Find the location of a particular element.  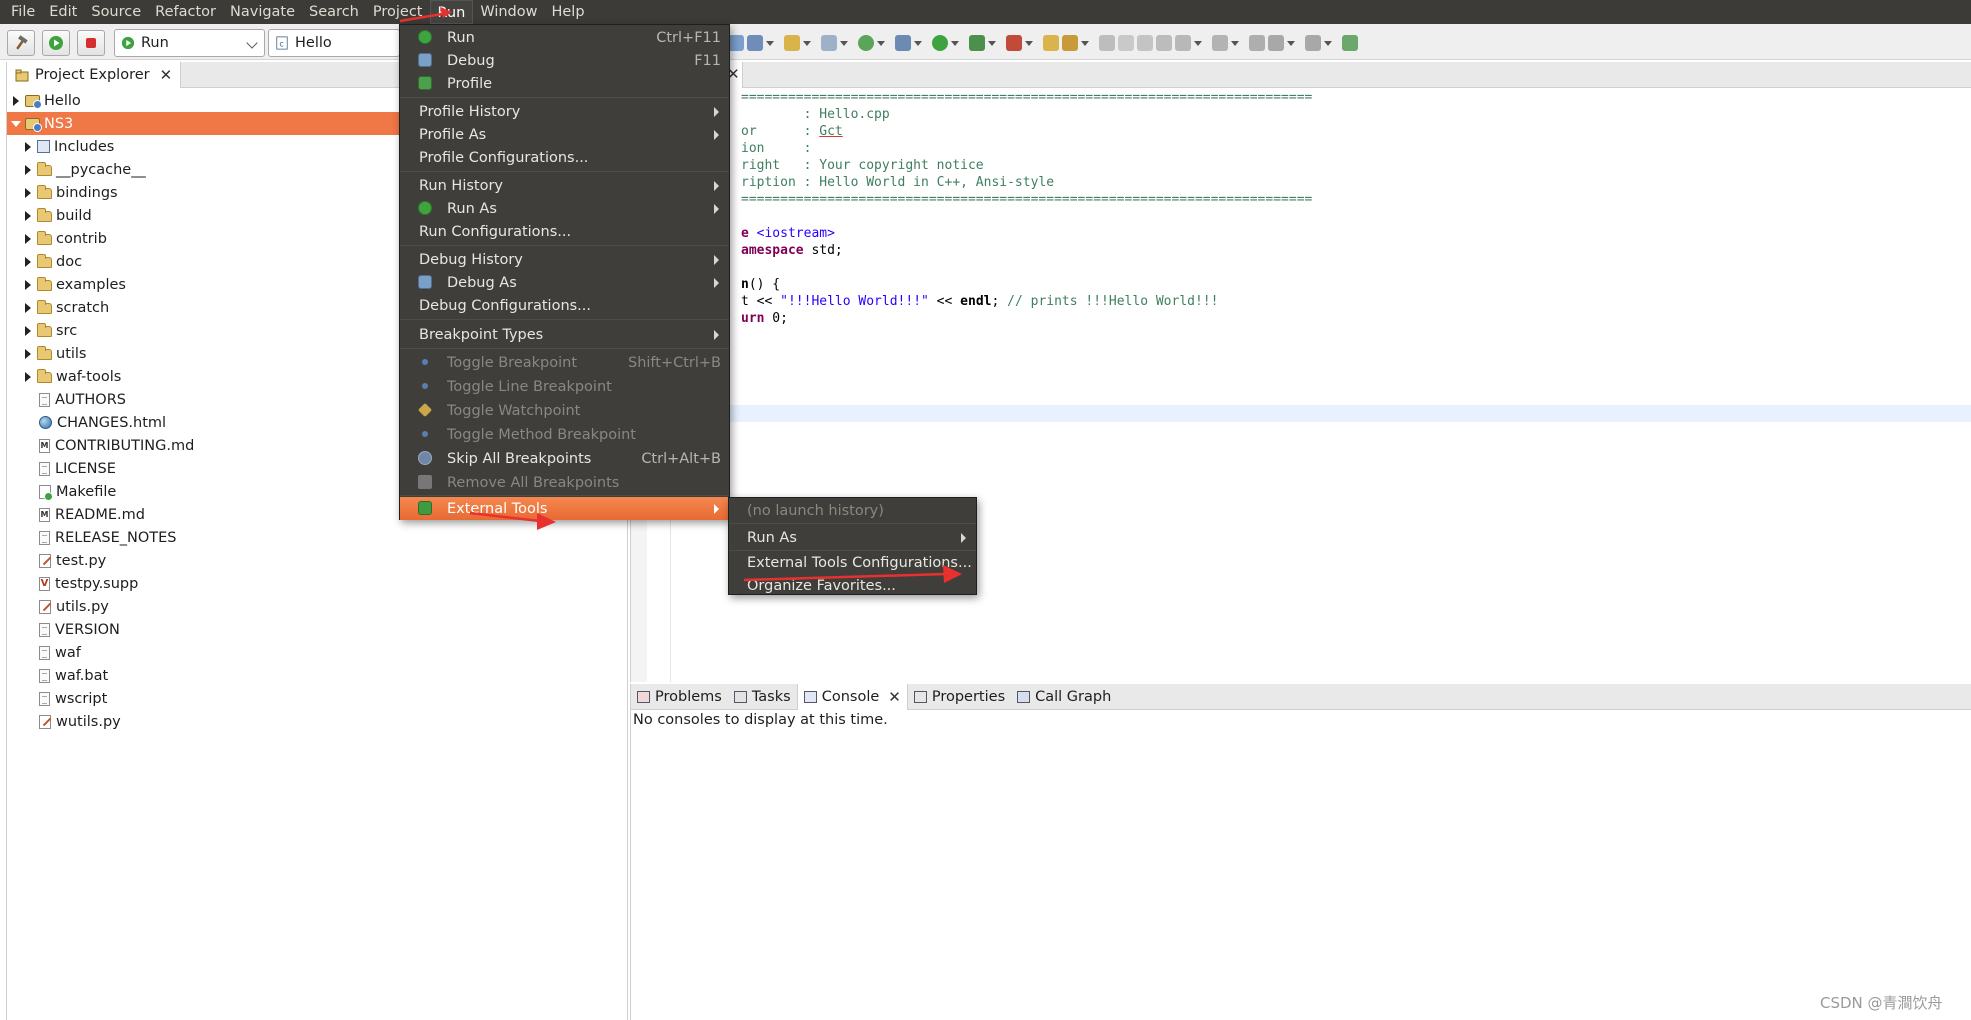

arrow-to-run-menu is located at coordinates (425, 15).